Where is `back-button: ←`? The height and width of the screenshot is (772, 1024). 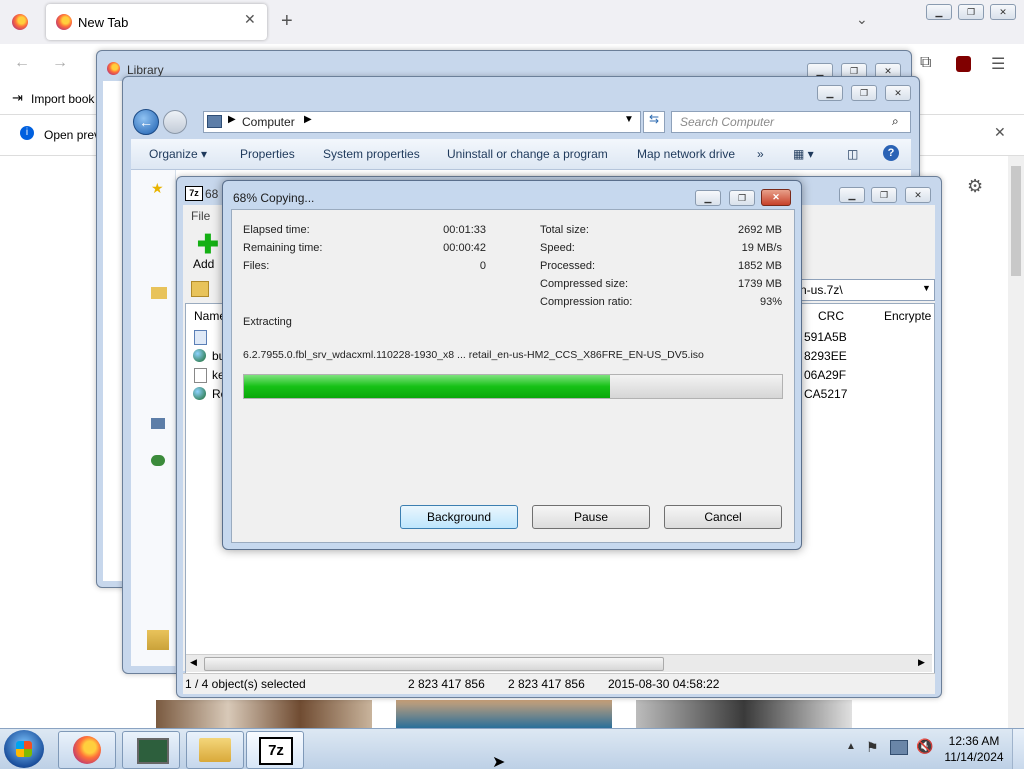
back-button: ← is located at coordinates (146, 122).